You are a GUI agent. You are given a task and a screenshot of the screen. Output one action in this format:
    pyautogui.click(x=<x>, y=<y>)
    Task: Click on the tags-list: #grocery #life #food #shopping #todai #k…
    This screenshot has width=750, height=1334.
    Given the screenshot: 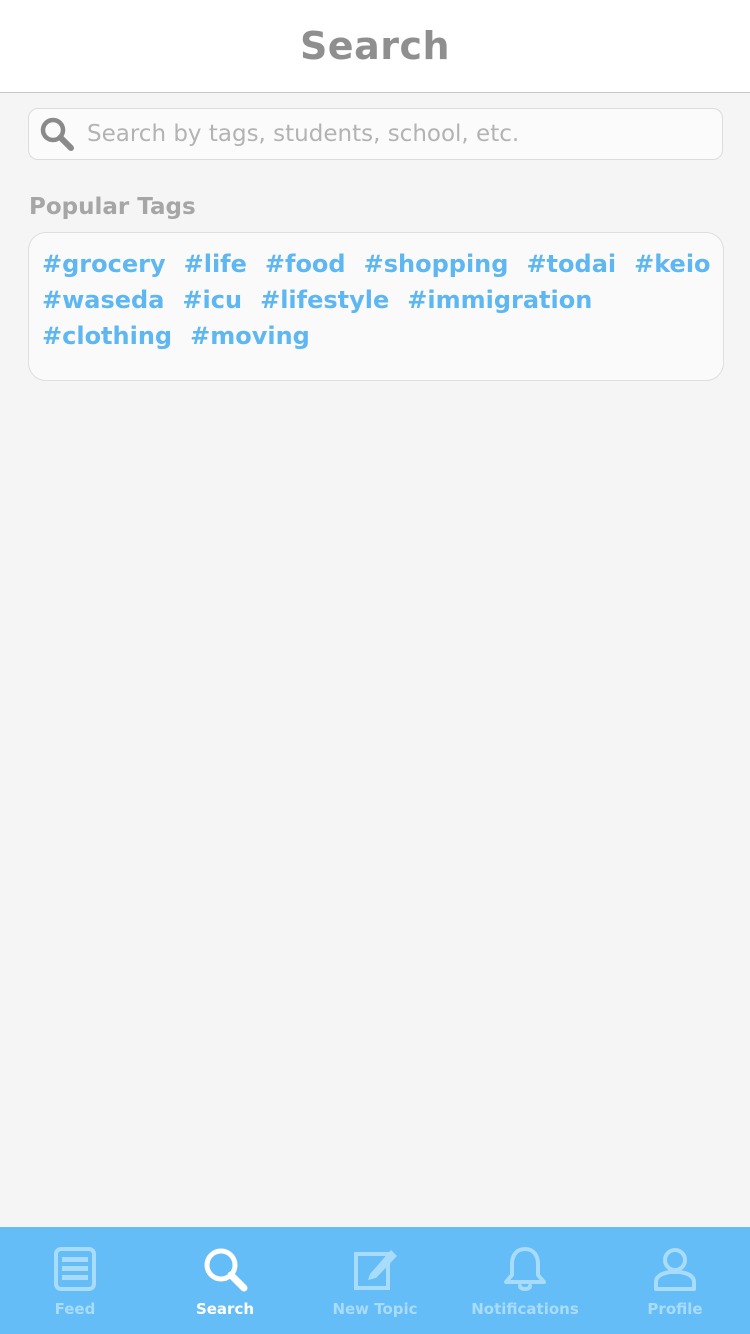 What is the action you would take?
    pyautogui.click(x=376, y=300)
    